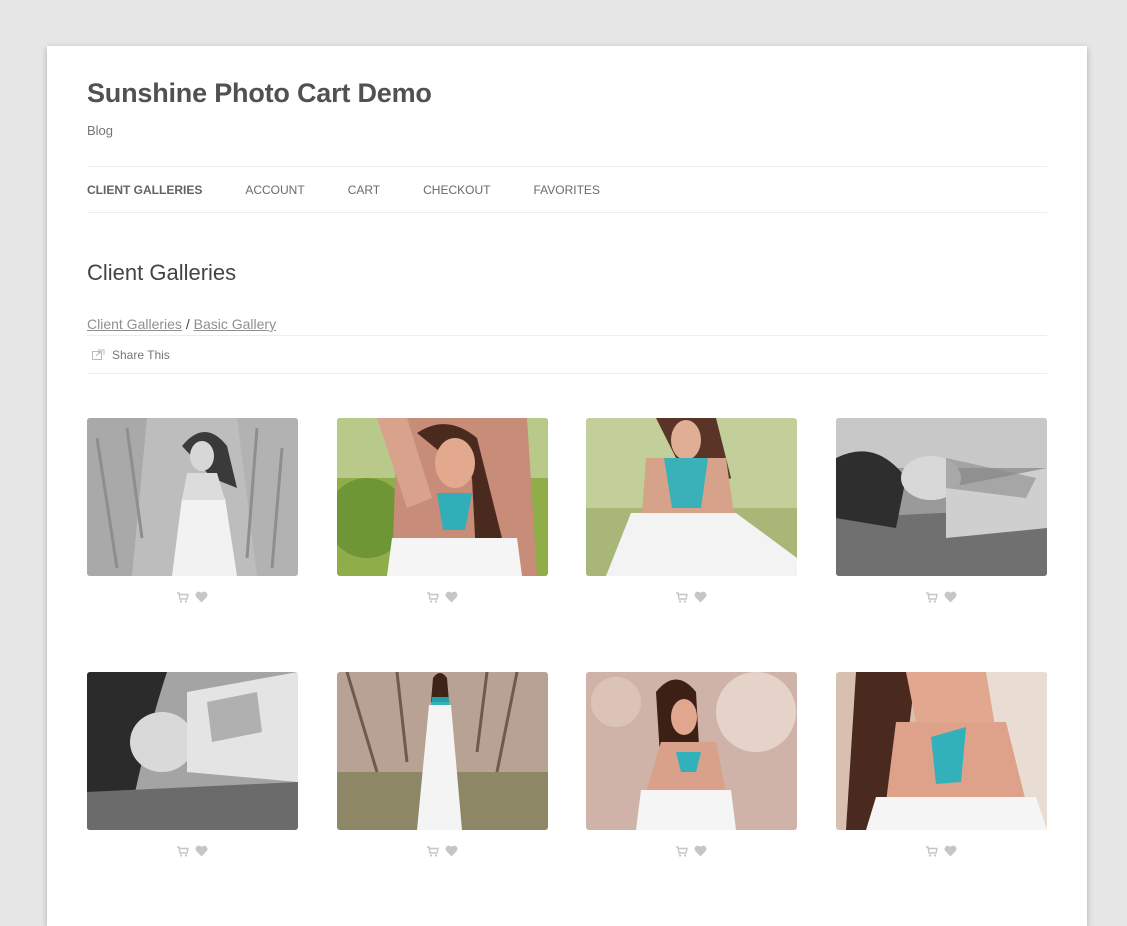 This screenshot has width=1127, height=926. I want to click on breadcrumb-link-basic-gallery: Basic Gallery, so click(235, 324).